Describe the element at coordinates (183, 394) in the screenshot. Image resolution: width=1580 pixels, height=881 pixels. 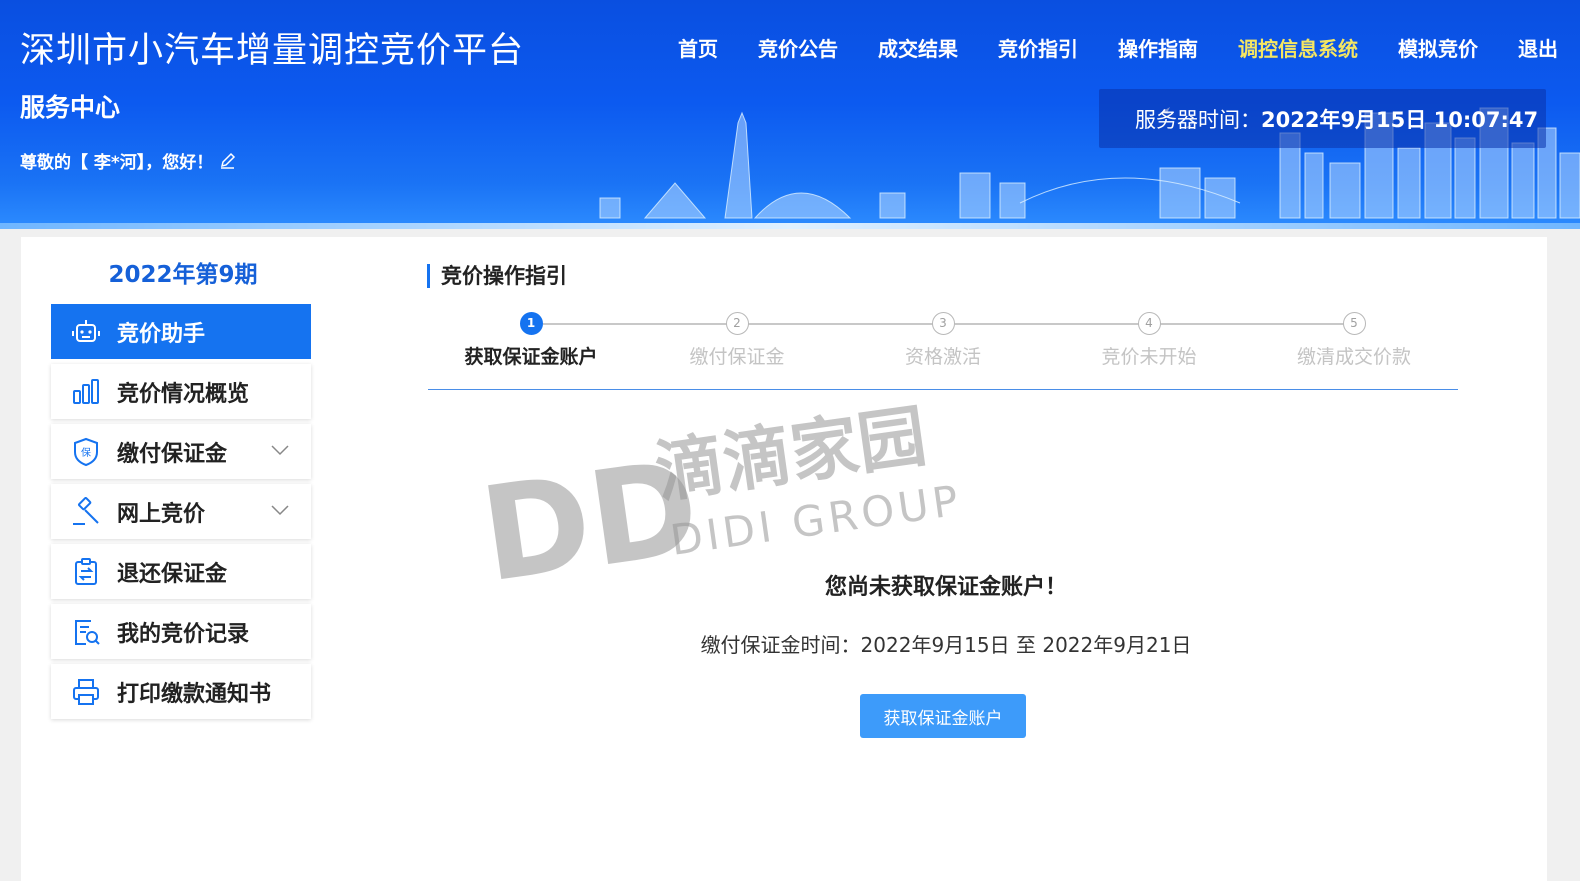
I see `sidebar-item-label: 竞价情况概览` at that location.